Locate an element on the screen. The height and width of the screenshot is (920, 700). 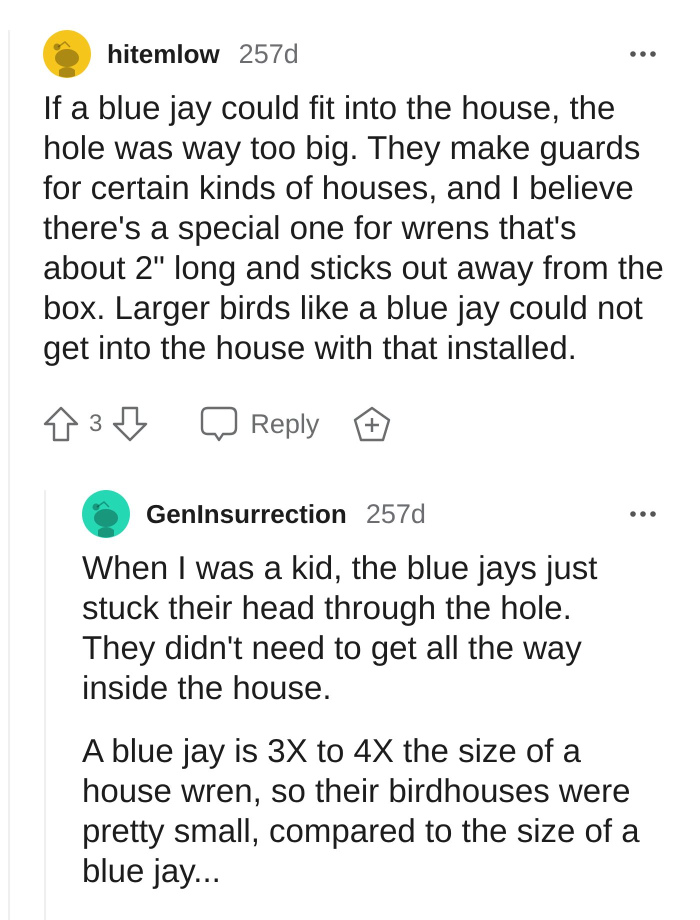
vote-count: 3 is located at coordinates (95, 424).